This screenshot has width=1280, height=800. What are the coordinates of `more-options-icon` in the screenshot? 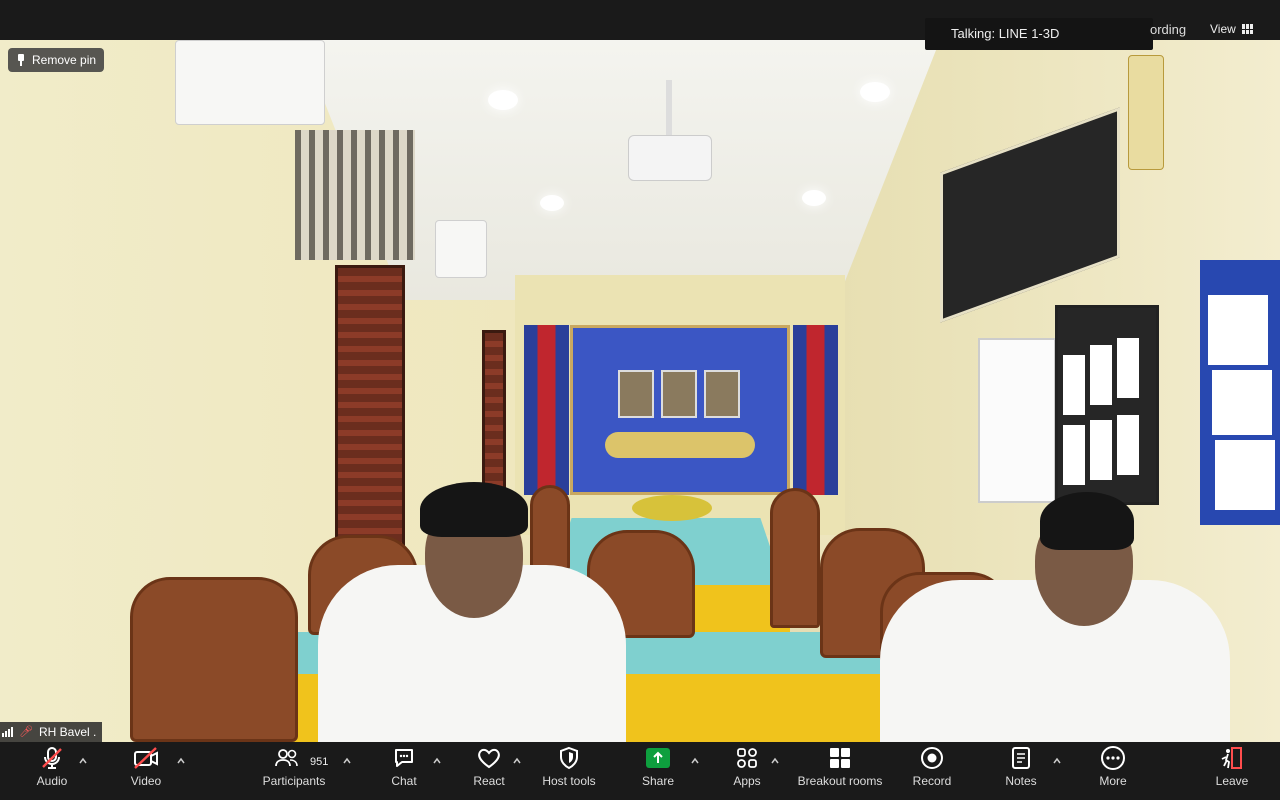 It's located at (1113, 758).